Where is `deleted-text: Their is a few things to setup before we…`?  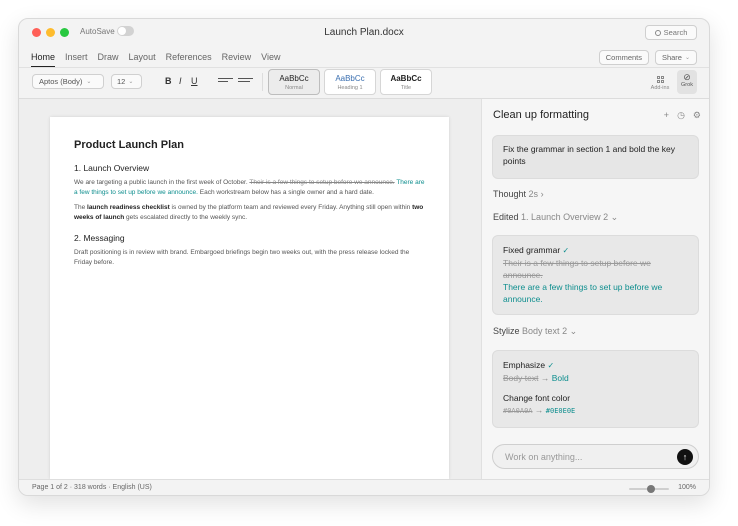
deleted-text: Their is a few things to setup before we… is located at coordinates (577, 269).